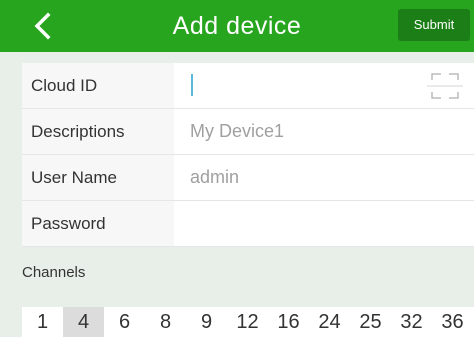 Image resolution: width=474 pixels, height=337 pixels. I want to click on channel-option: 9, so click(206, 322).